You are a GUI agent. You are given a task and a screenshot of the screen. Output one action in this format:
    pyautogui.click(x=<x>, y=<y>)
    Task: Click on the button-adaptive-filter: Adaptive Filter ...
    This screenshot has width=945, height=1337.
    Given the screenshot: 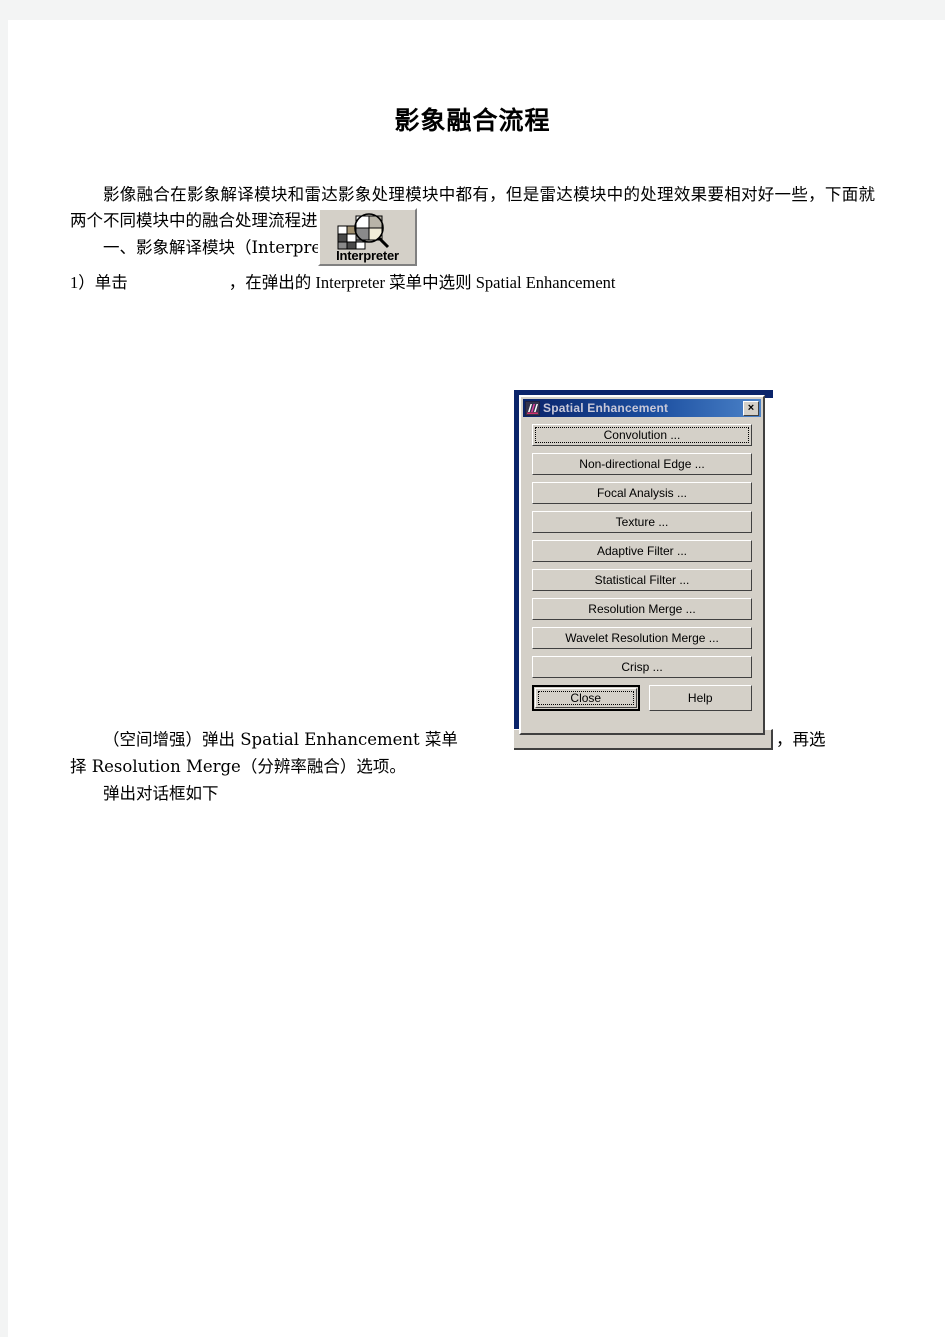 What is the action you would take?
    pyautogui.click(x=642, y=551)
    